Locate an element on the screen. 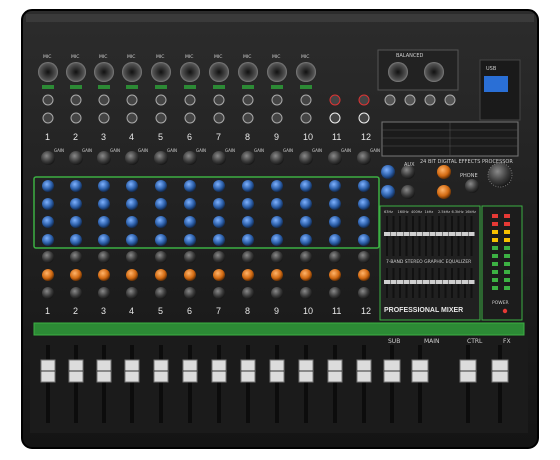  fx-program-dial is located at coordinates (500, 175).